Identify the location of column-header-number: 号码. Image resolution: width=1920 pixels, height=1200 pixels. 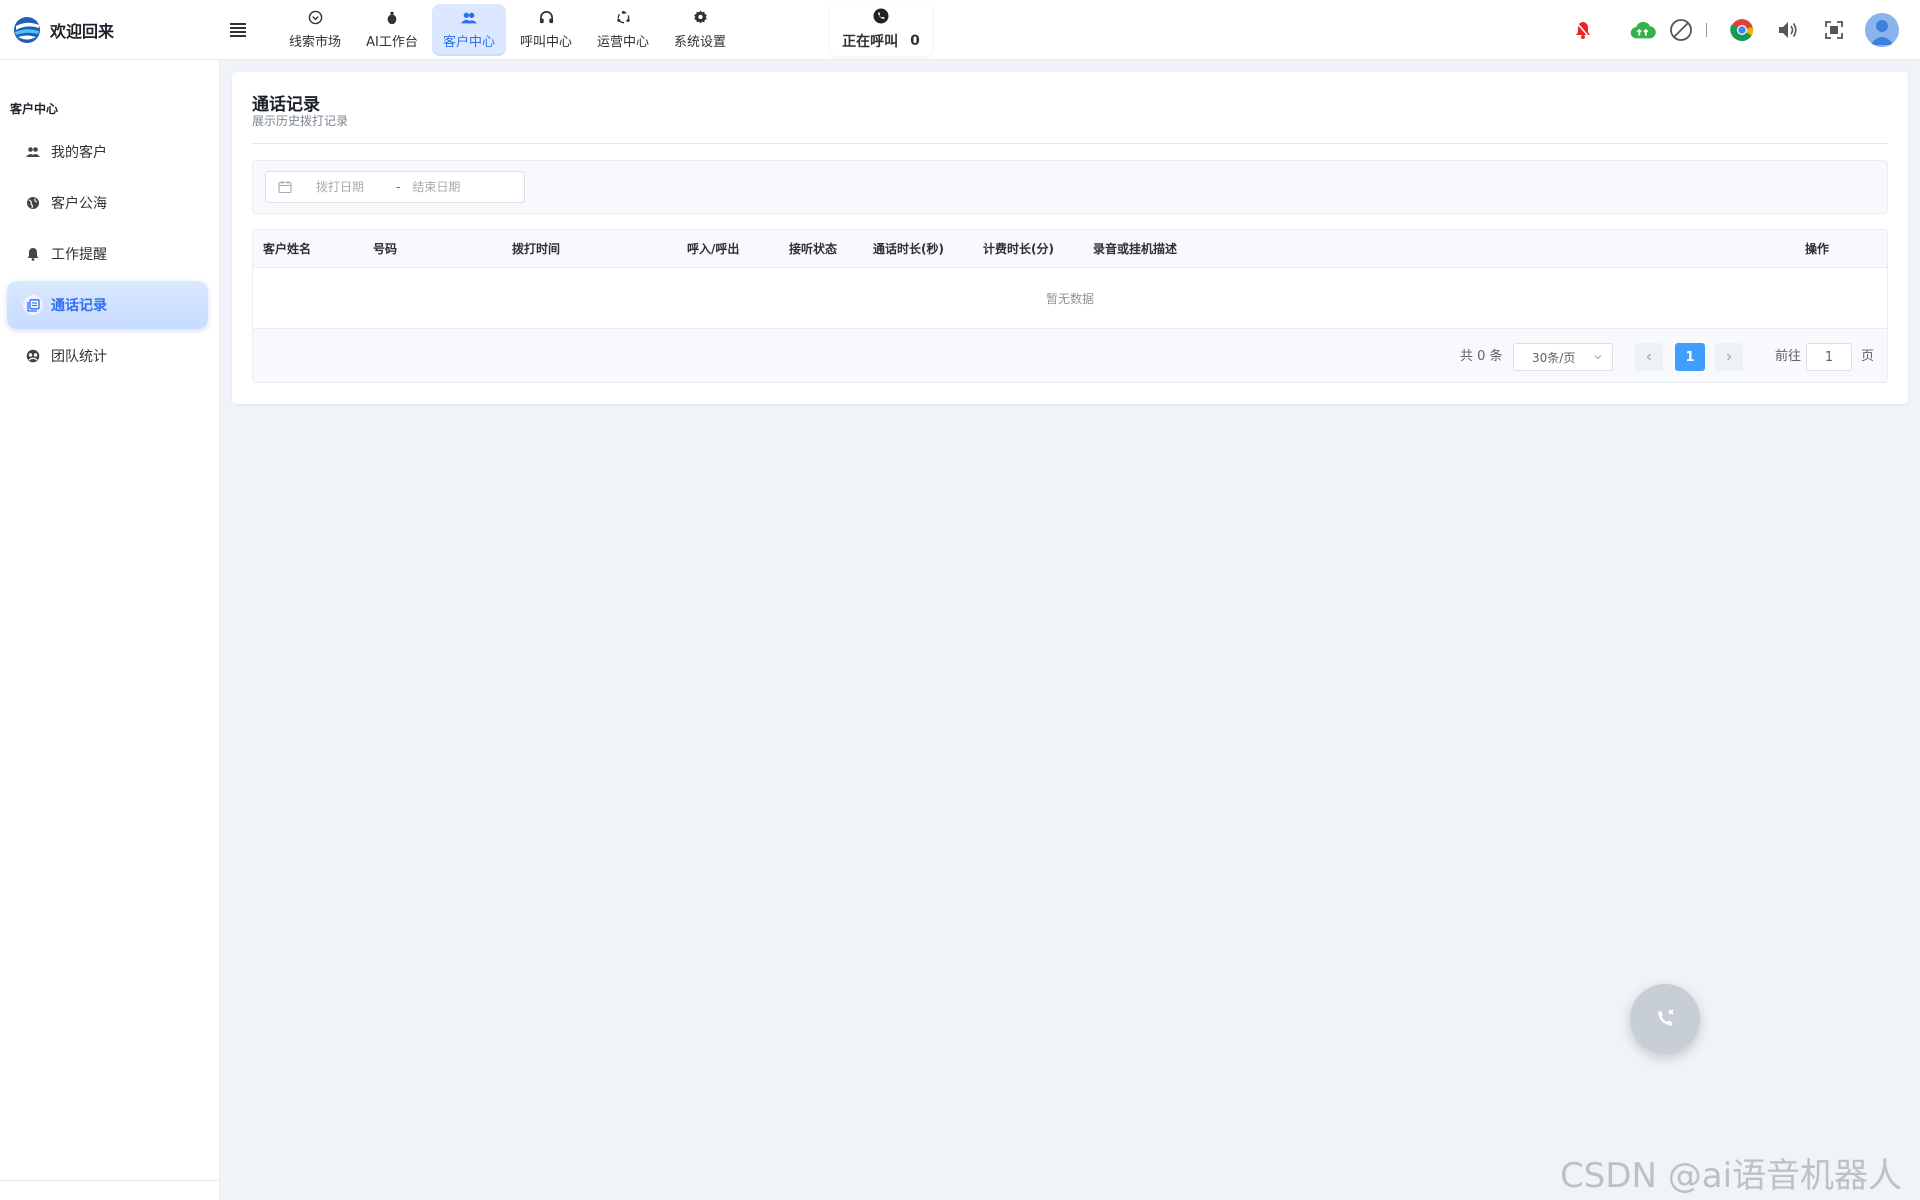
(385, 249).